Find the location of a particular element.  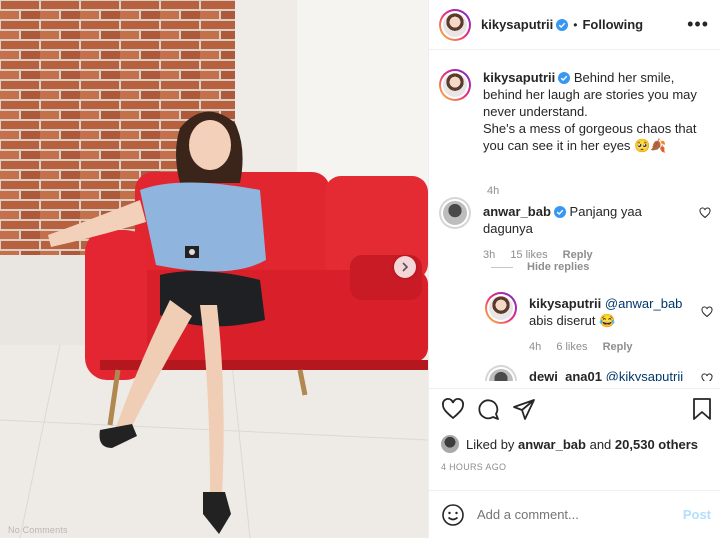

caption-timestamp: 4h is located at coordinates (493, 191).